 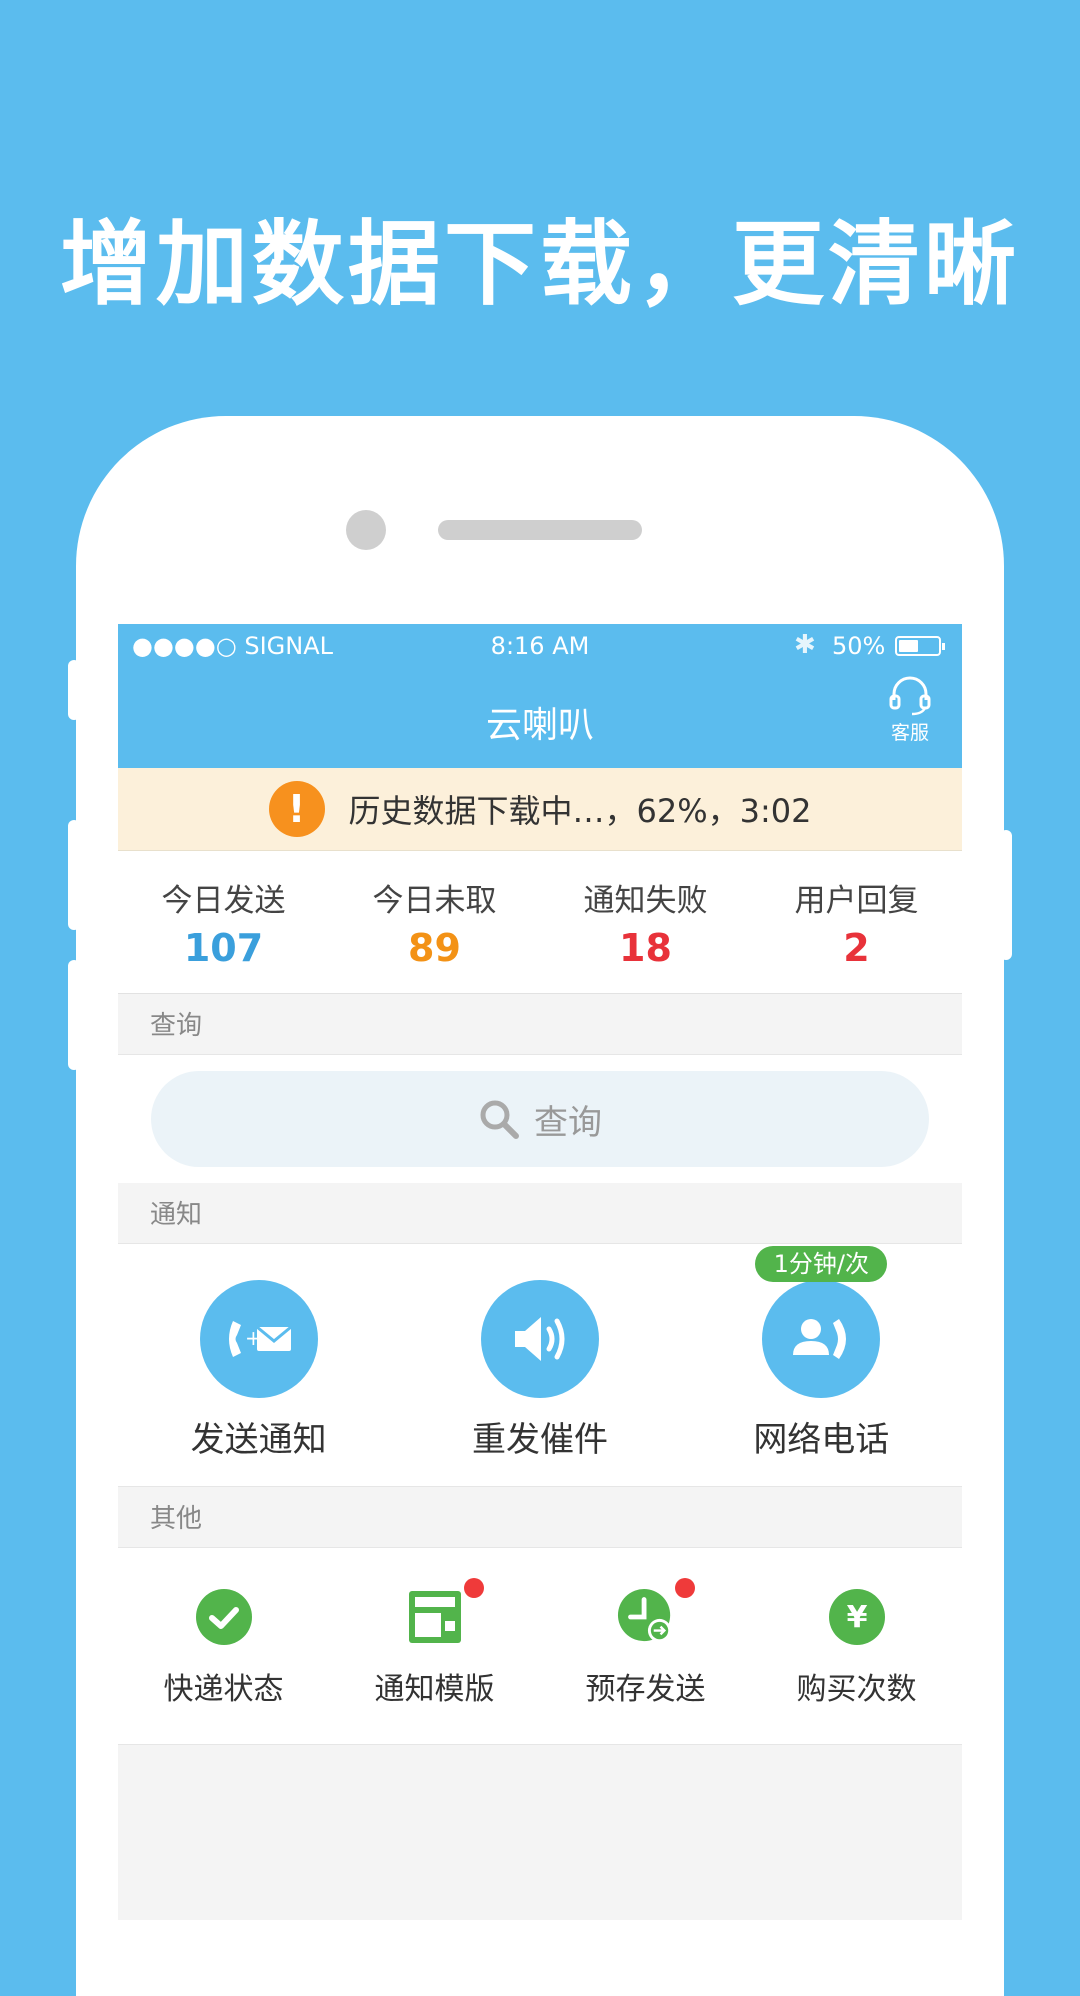 I want to click on battery-icon, so click(x=920, y=646).